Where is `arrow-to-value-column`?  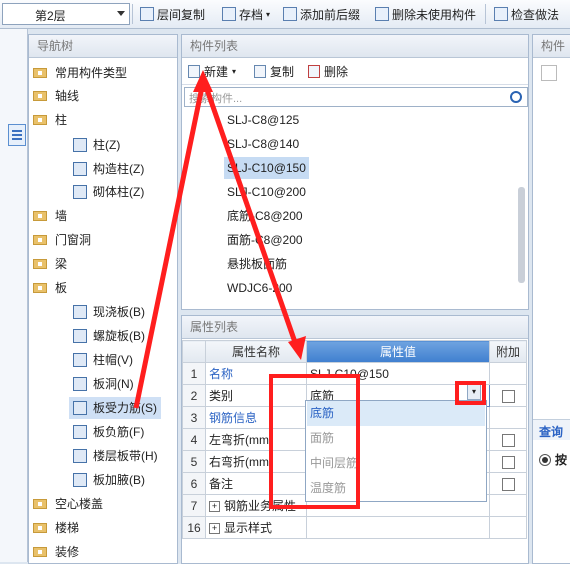 arrow-to-value-column is located at coordinates (250, 213).